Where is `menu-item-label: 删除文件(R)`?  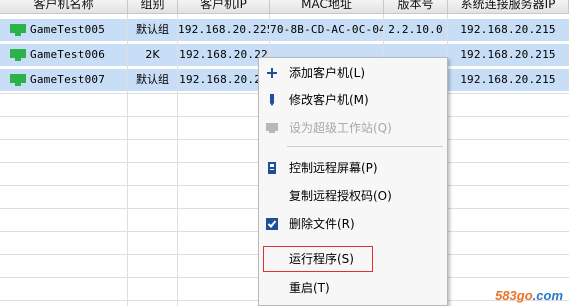
menu-item-label: 删除文件(R) is located at coordinates (322, 224).